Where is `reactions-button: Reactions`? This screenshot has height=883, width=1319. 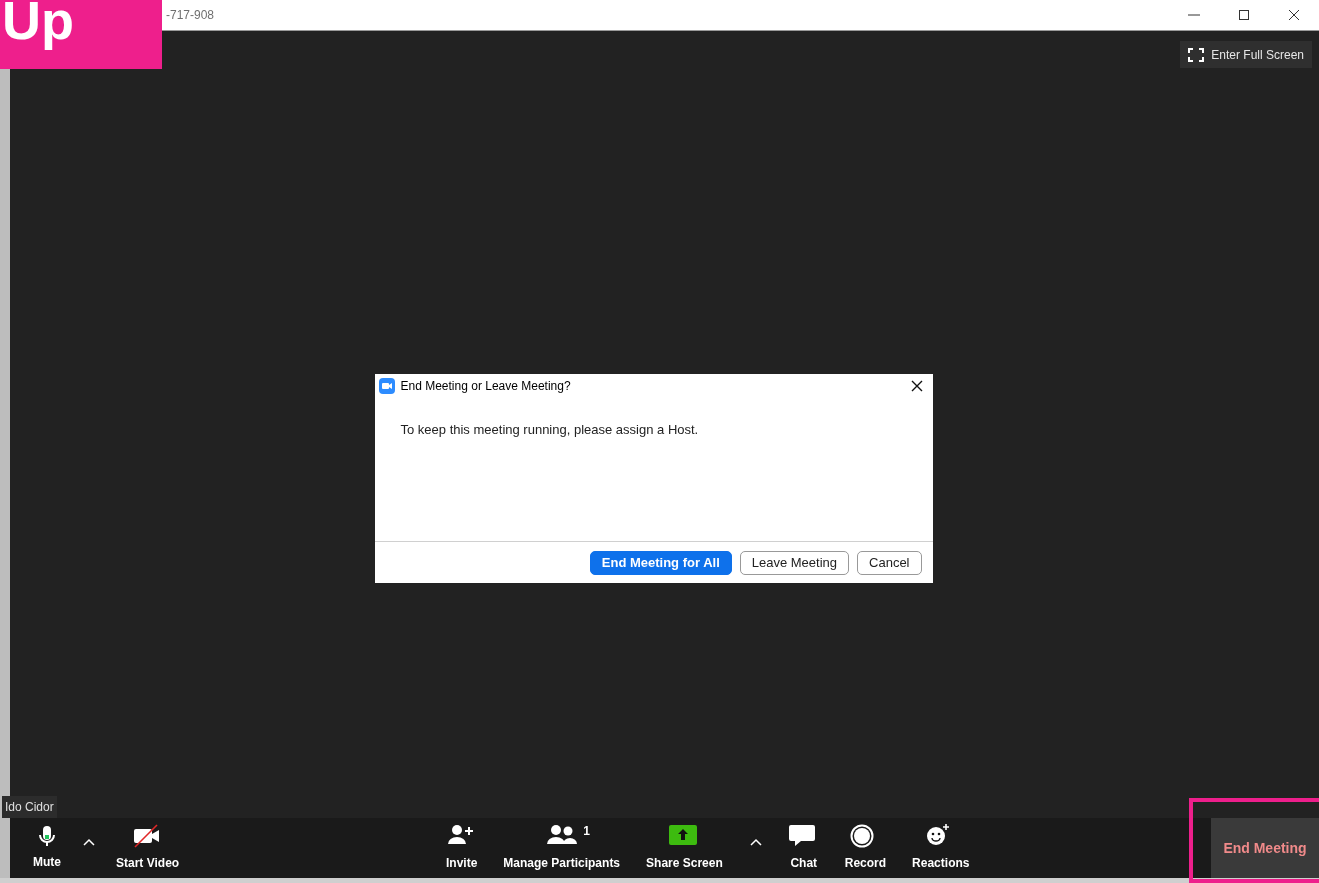
reactions-button: Reactions is located at coordinates (941, 848).